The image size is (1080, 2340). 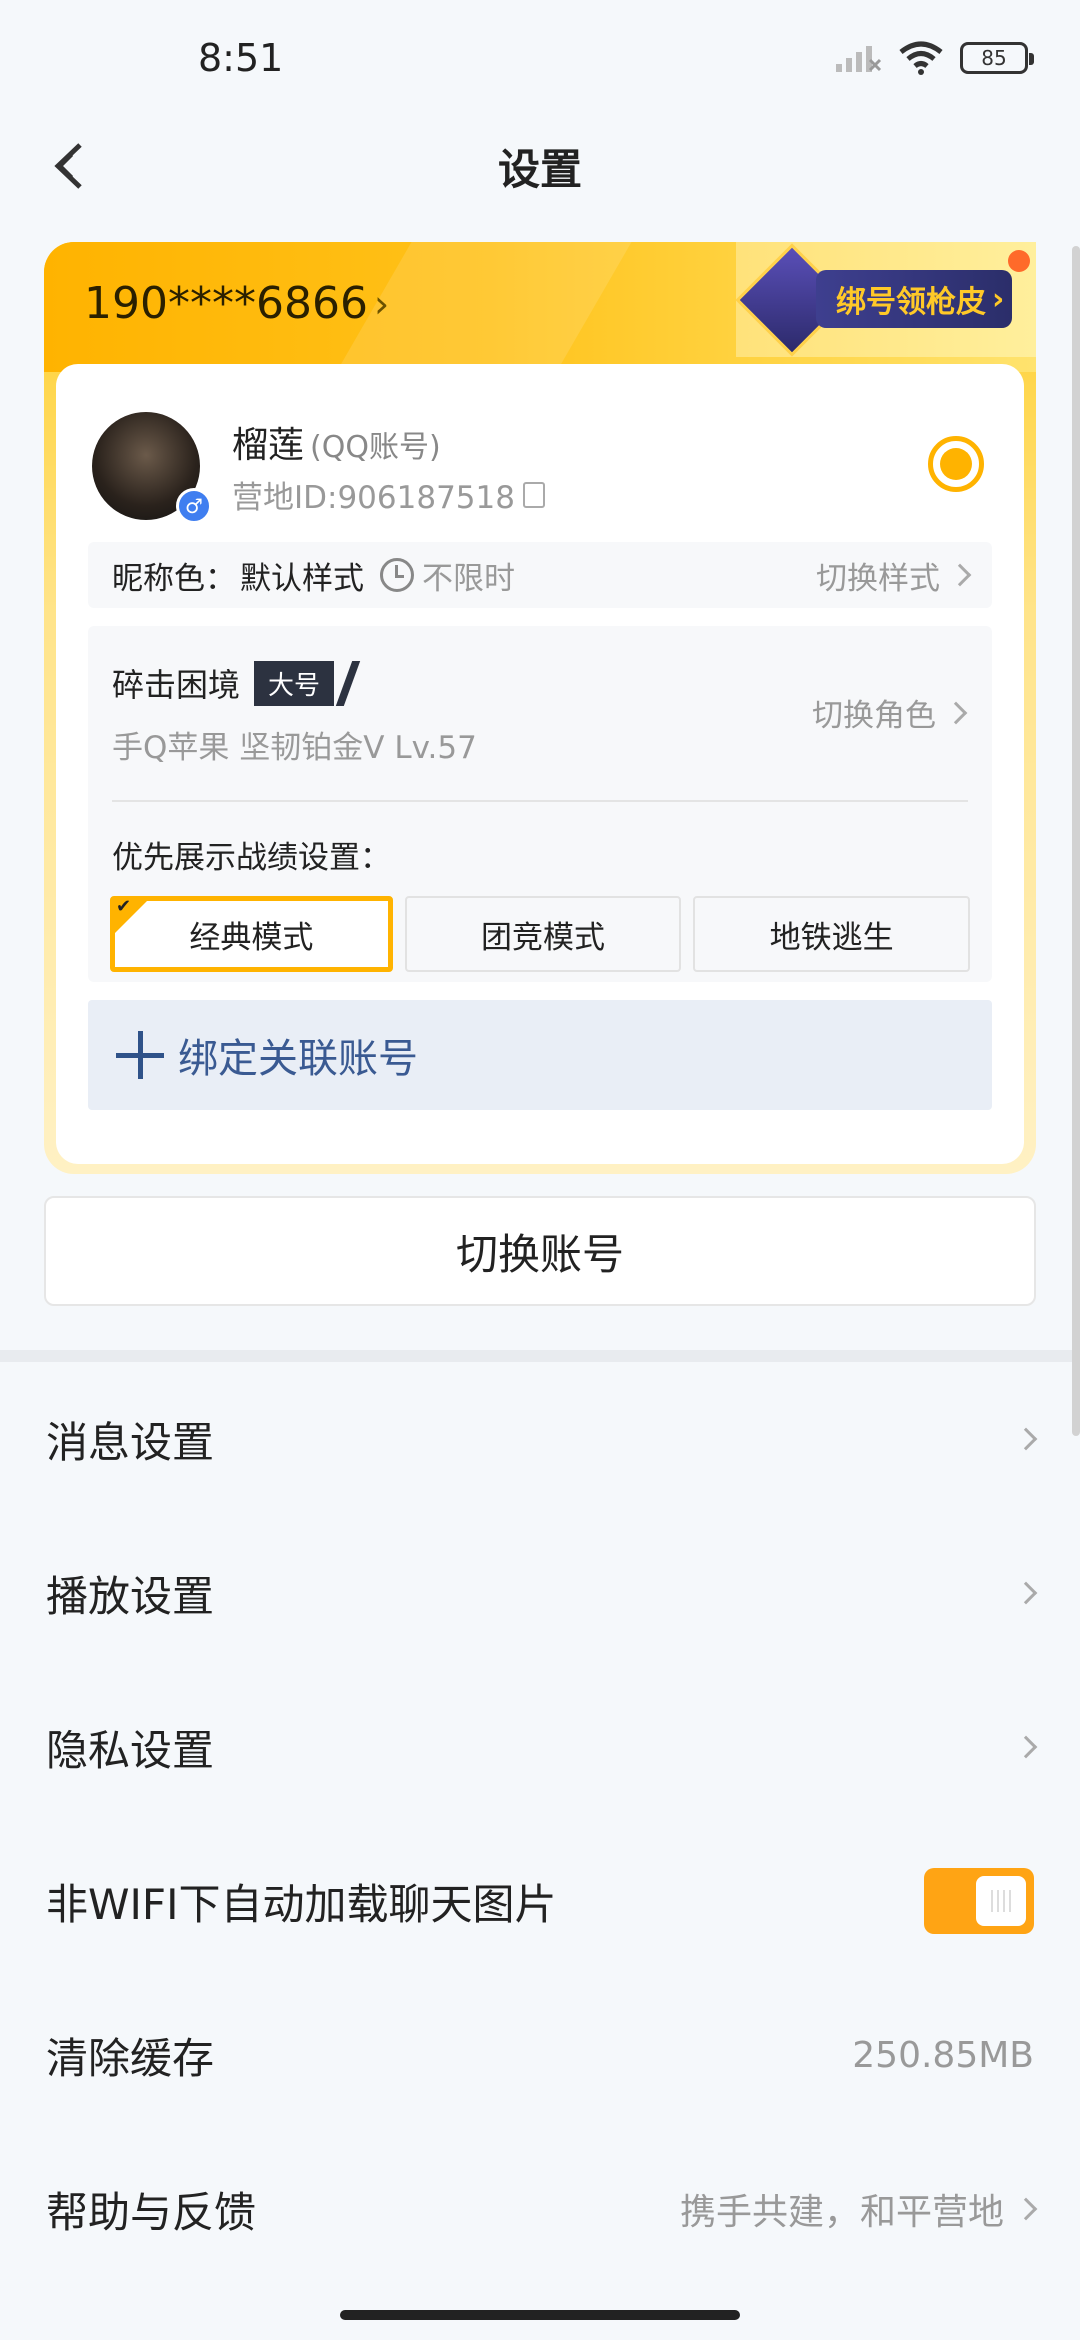 What do you see at coordinates (294, 748) in the screenshot?
I see `role-meta: 手Q苹果 坚韧铂金V Lv.57` at bounding box center [294, 748].